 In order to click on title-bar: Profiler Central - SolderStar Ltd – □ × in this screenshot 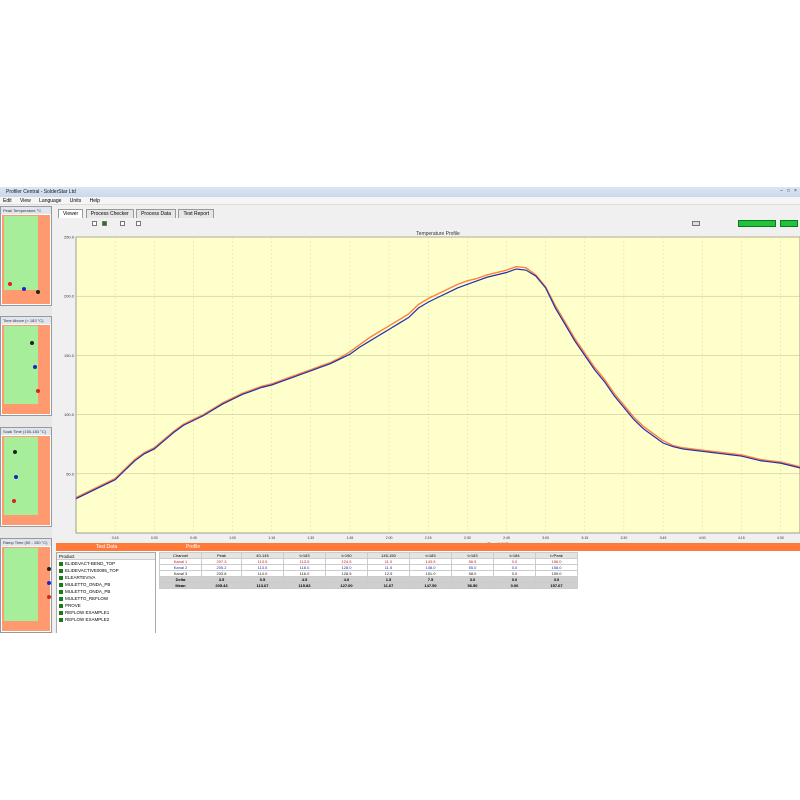, I will do `click(400, 192)`.